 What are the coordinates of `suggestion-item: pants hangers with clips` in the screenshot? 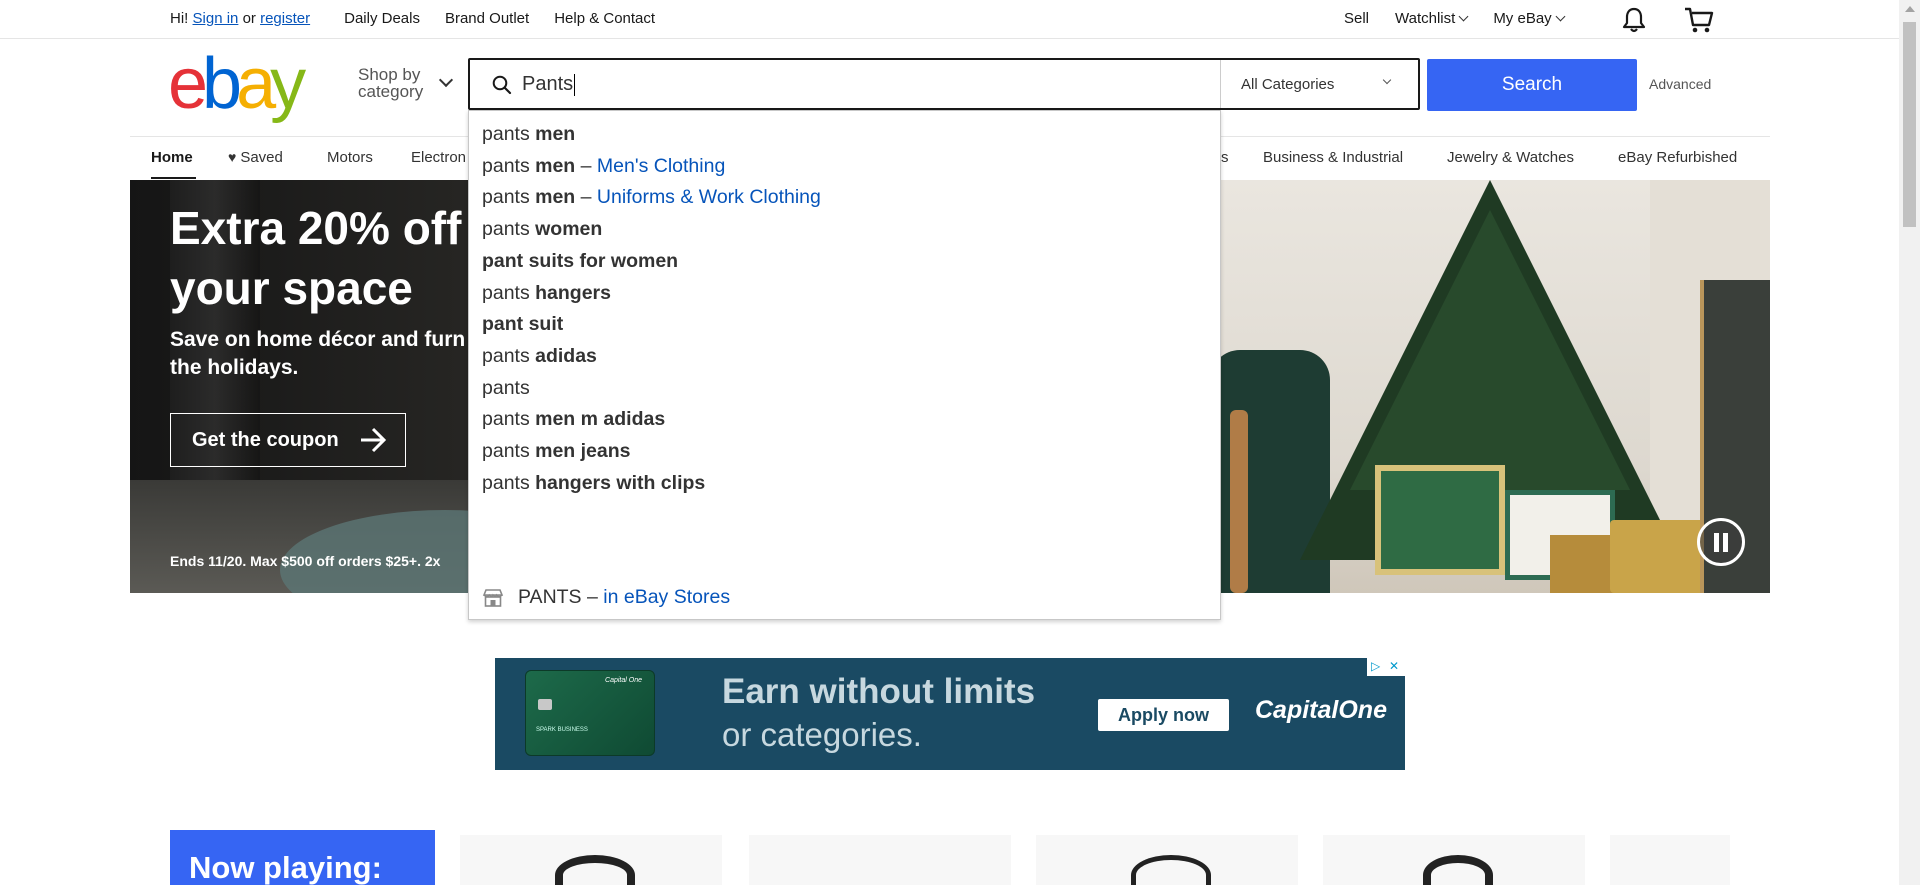 It's located at (593, 483).